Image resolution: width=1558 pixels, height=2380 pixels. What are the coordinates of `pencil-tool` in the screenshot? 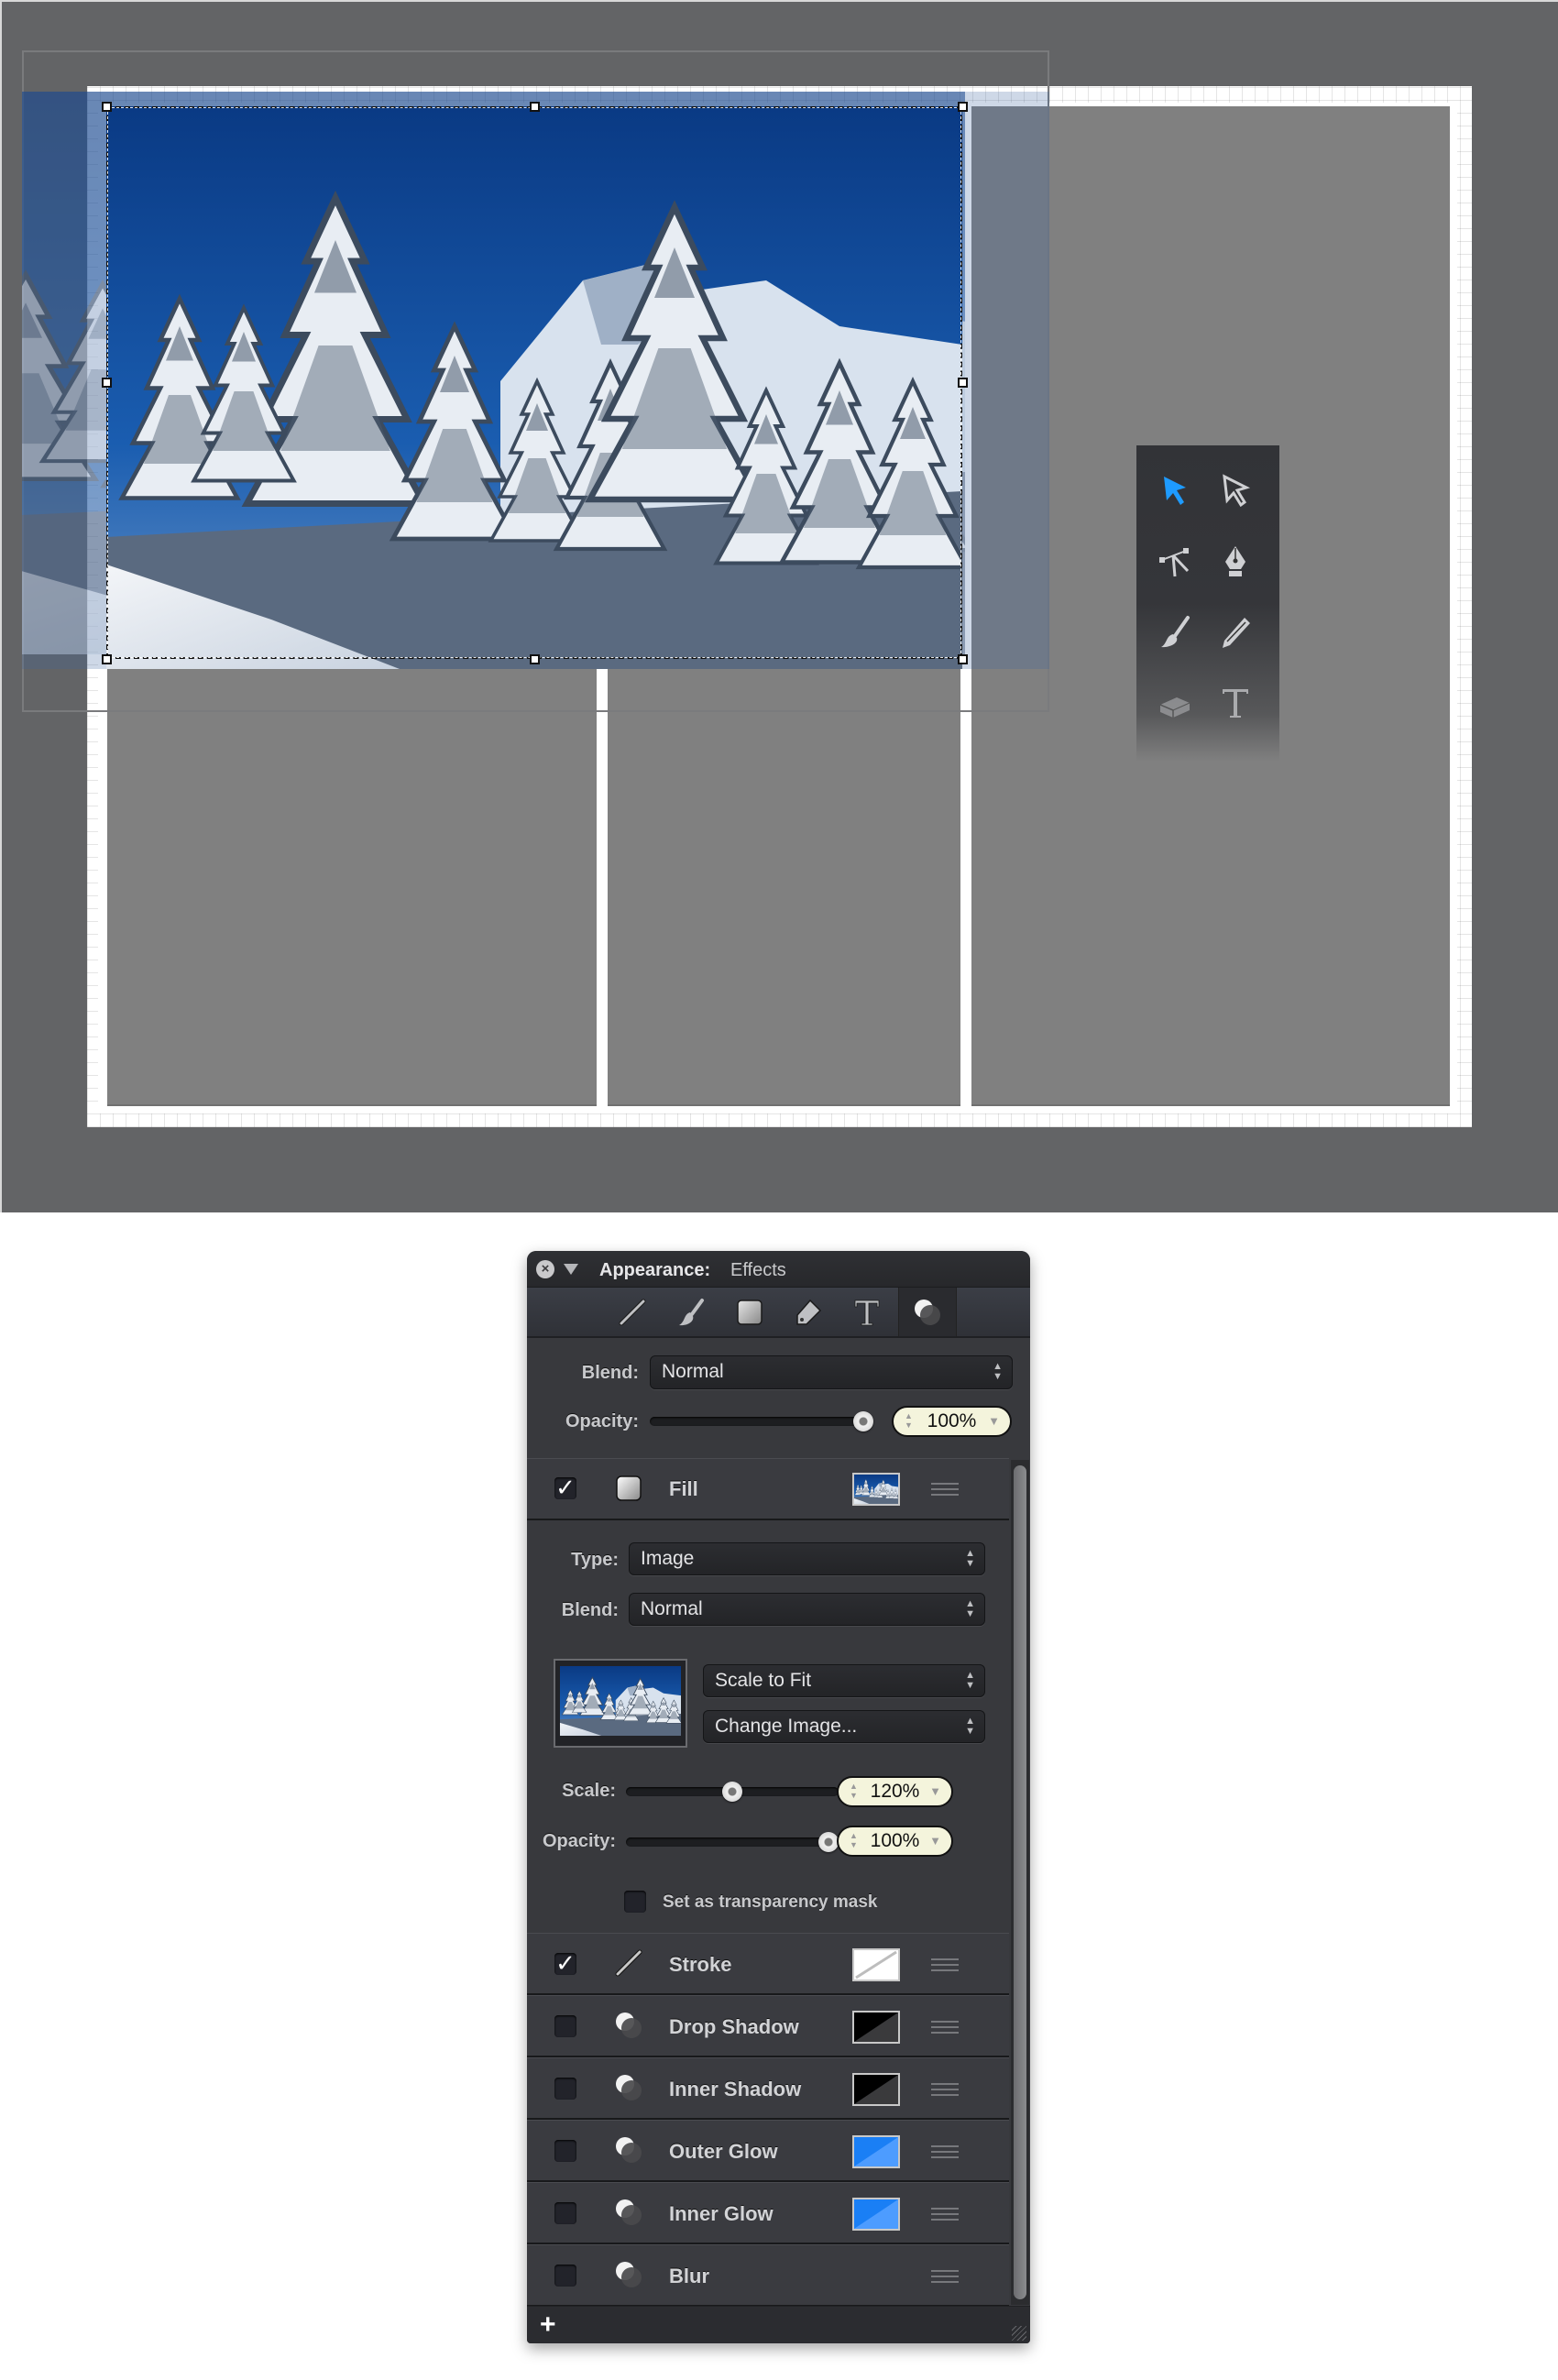 It's located at (1235, 632).